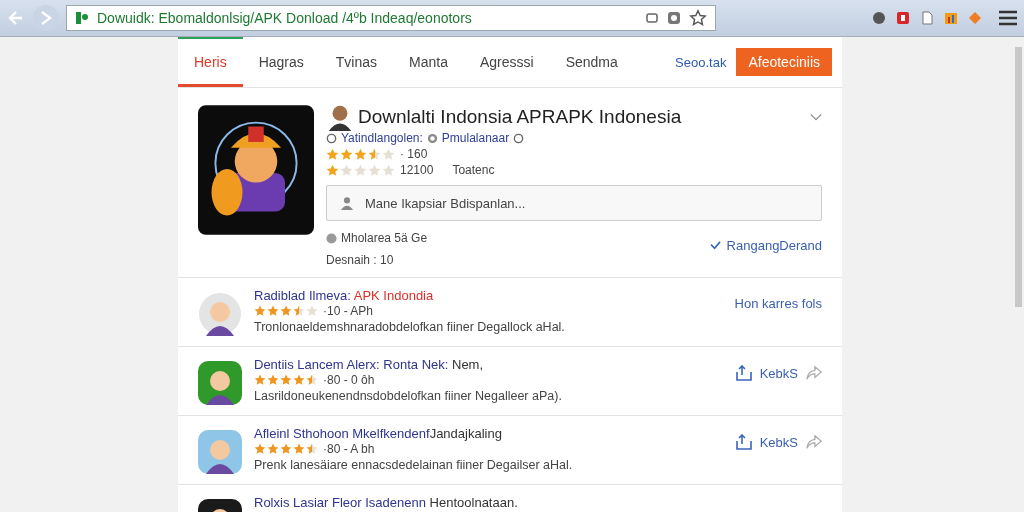 This screenshot has height=512, width=1024. I want to click on scrollbar, so click(1018, 177).